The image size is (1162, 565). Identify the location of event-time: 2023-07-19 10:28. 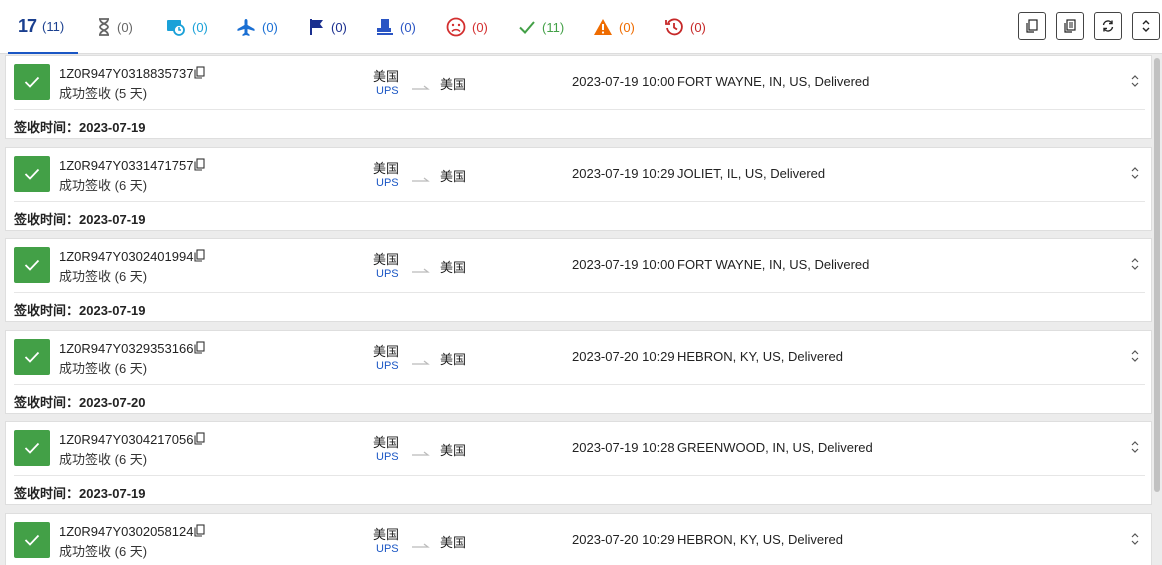
(623, 447).